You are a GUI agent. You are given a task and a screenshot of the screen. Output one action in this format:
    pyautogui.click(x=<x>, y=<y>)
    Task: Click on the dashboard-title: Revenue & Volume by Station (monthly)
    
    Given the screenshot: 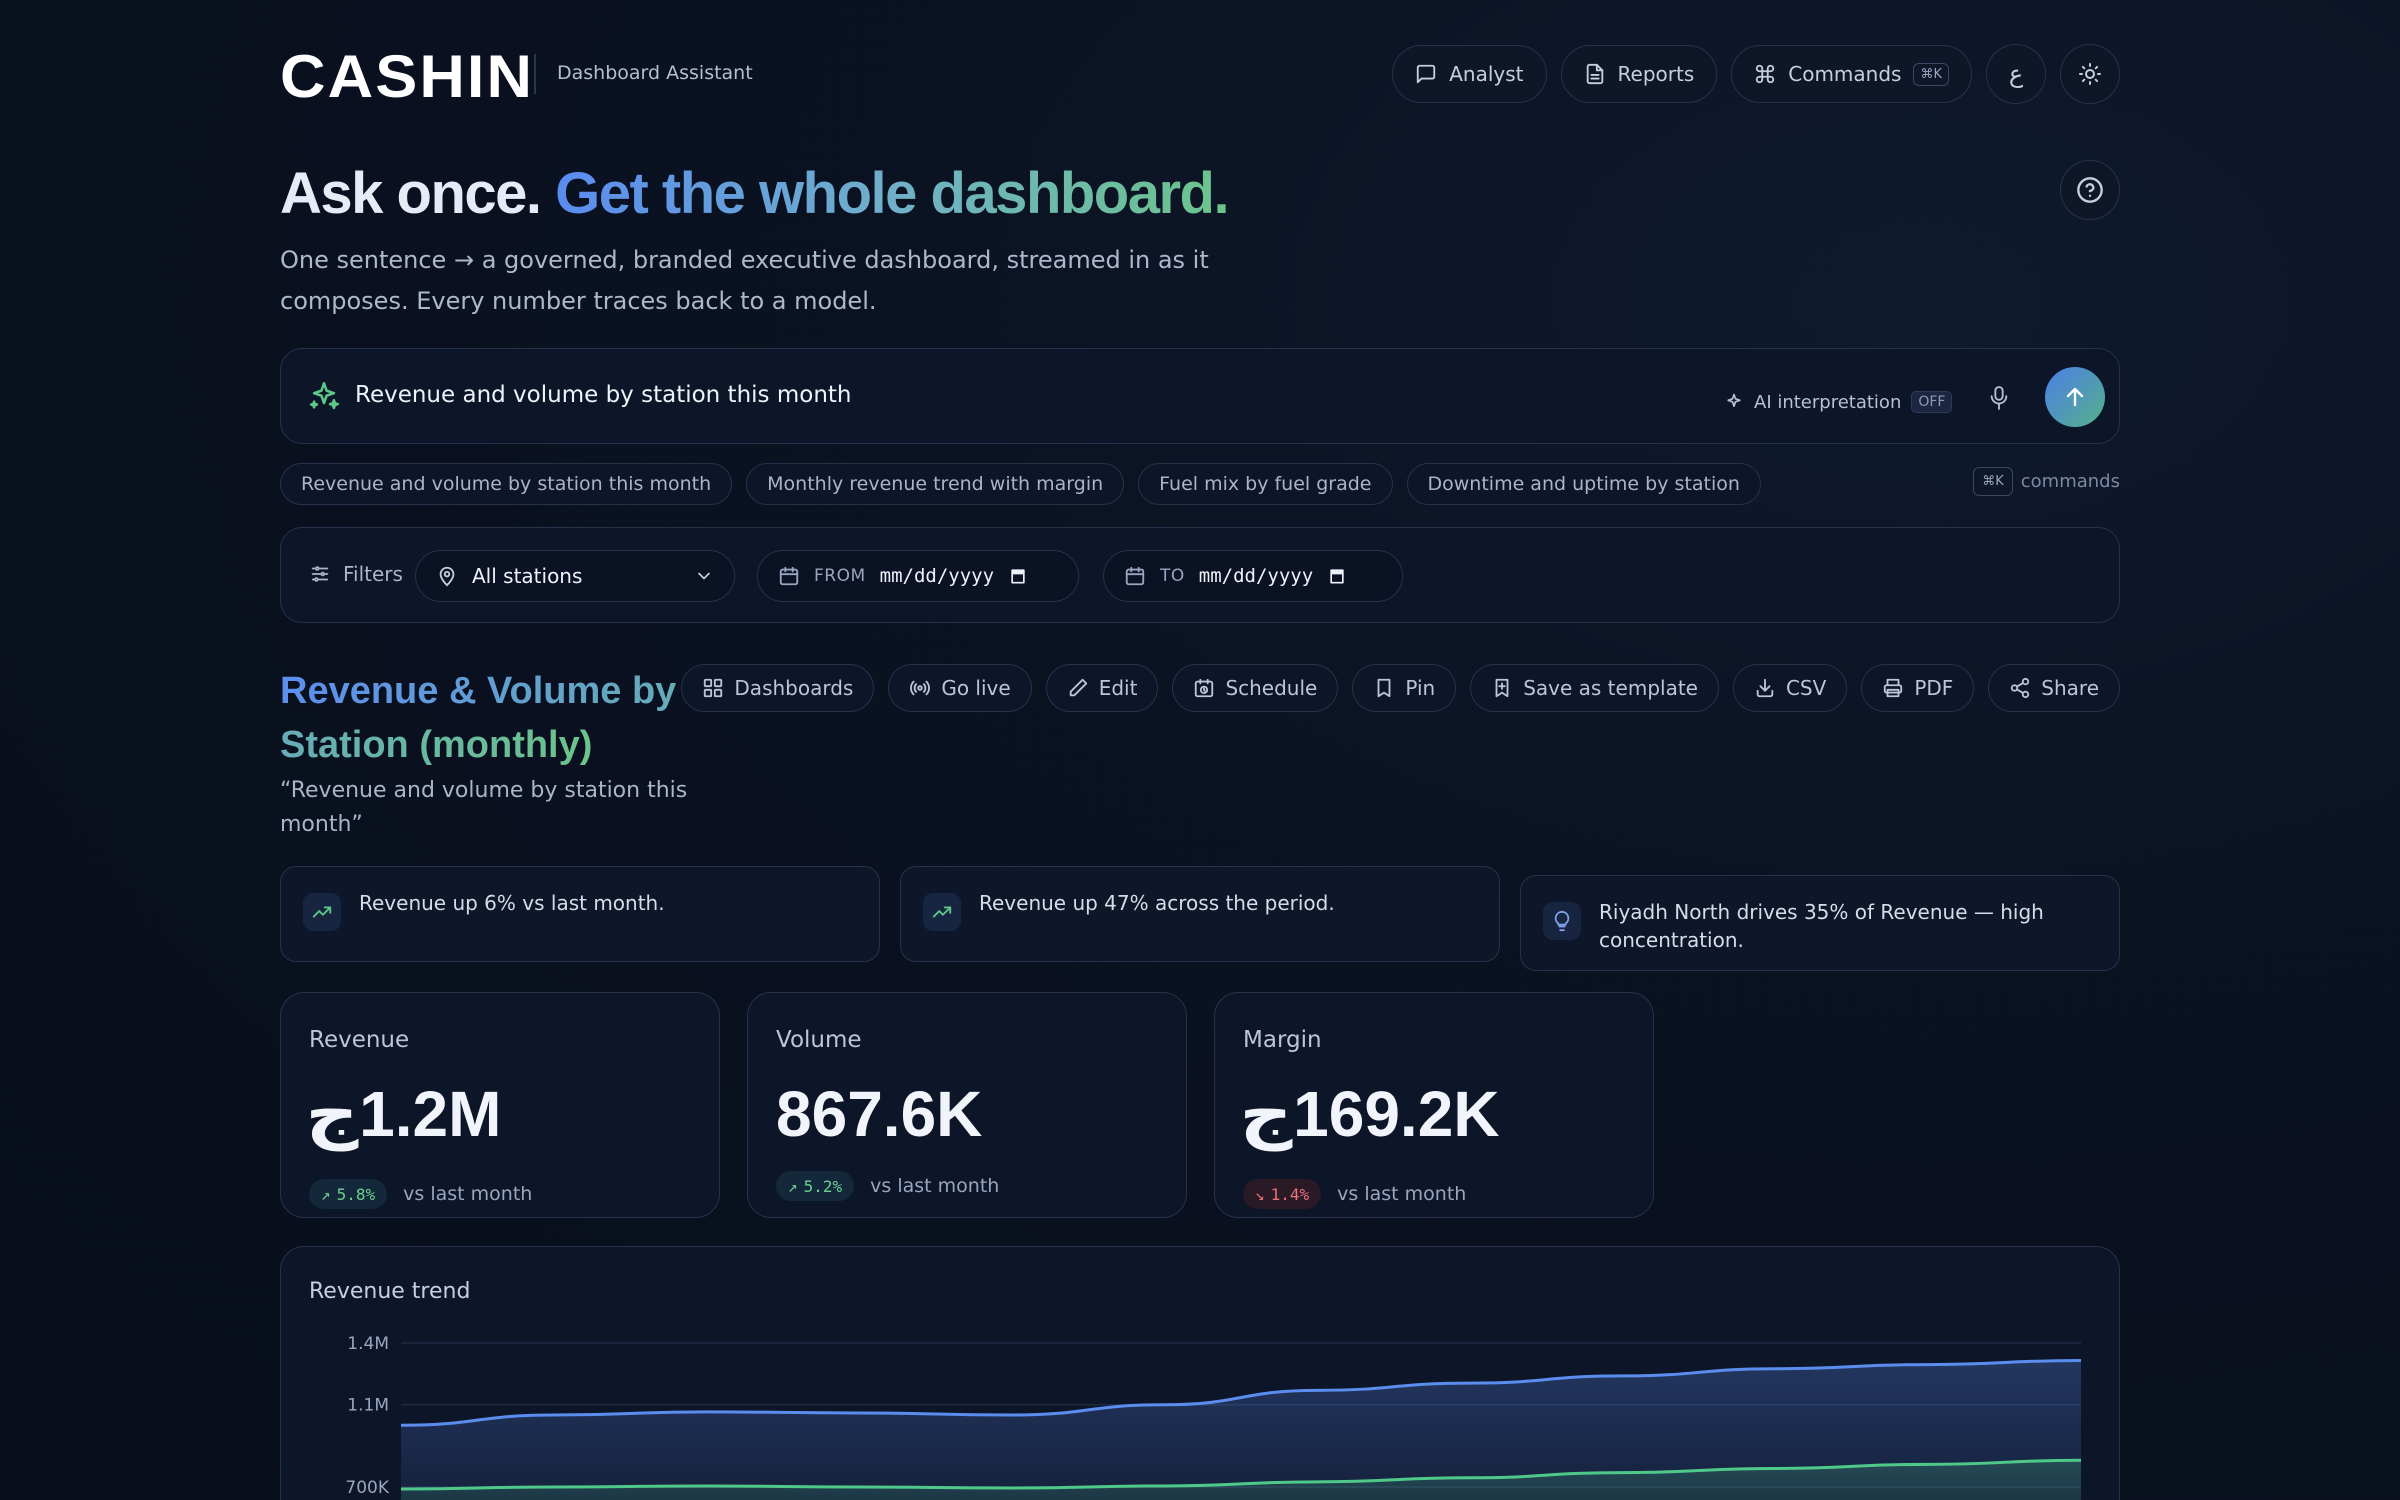 What is the action you would take?
    pyautogui.click(x=490, y=718)
    